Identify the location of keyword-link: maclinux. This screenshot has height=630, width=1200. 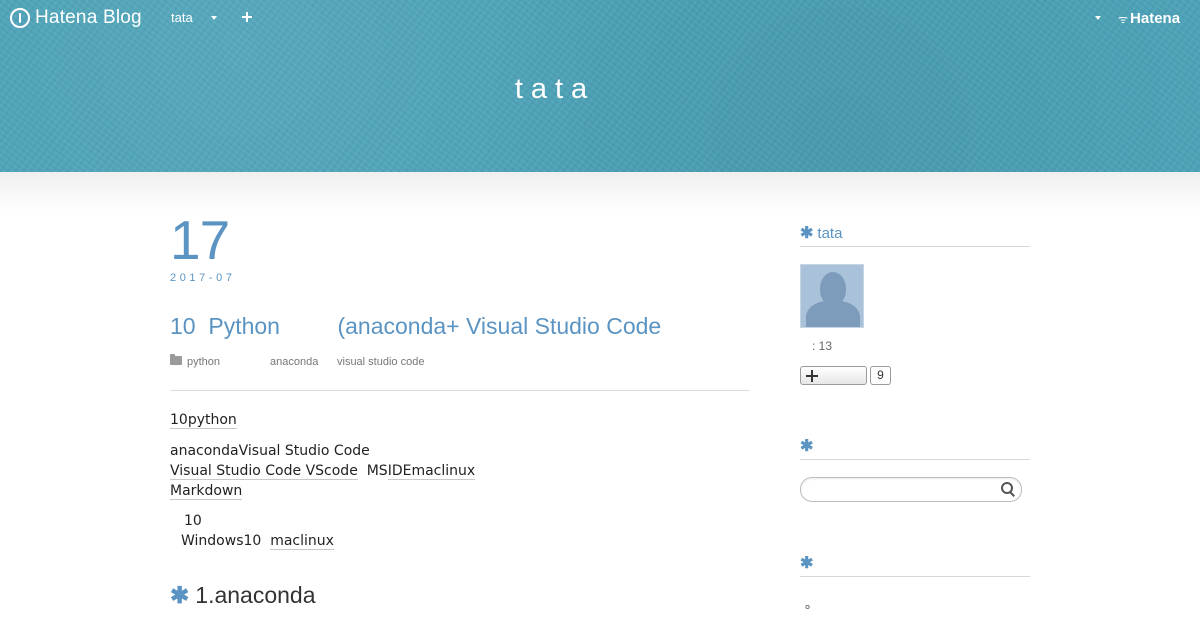
(302, 541).